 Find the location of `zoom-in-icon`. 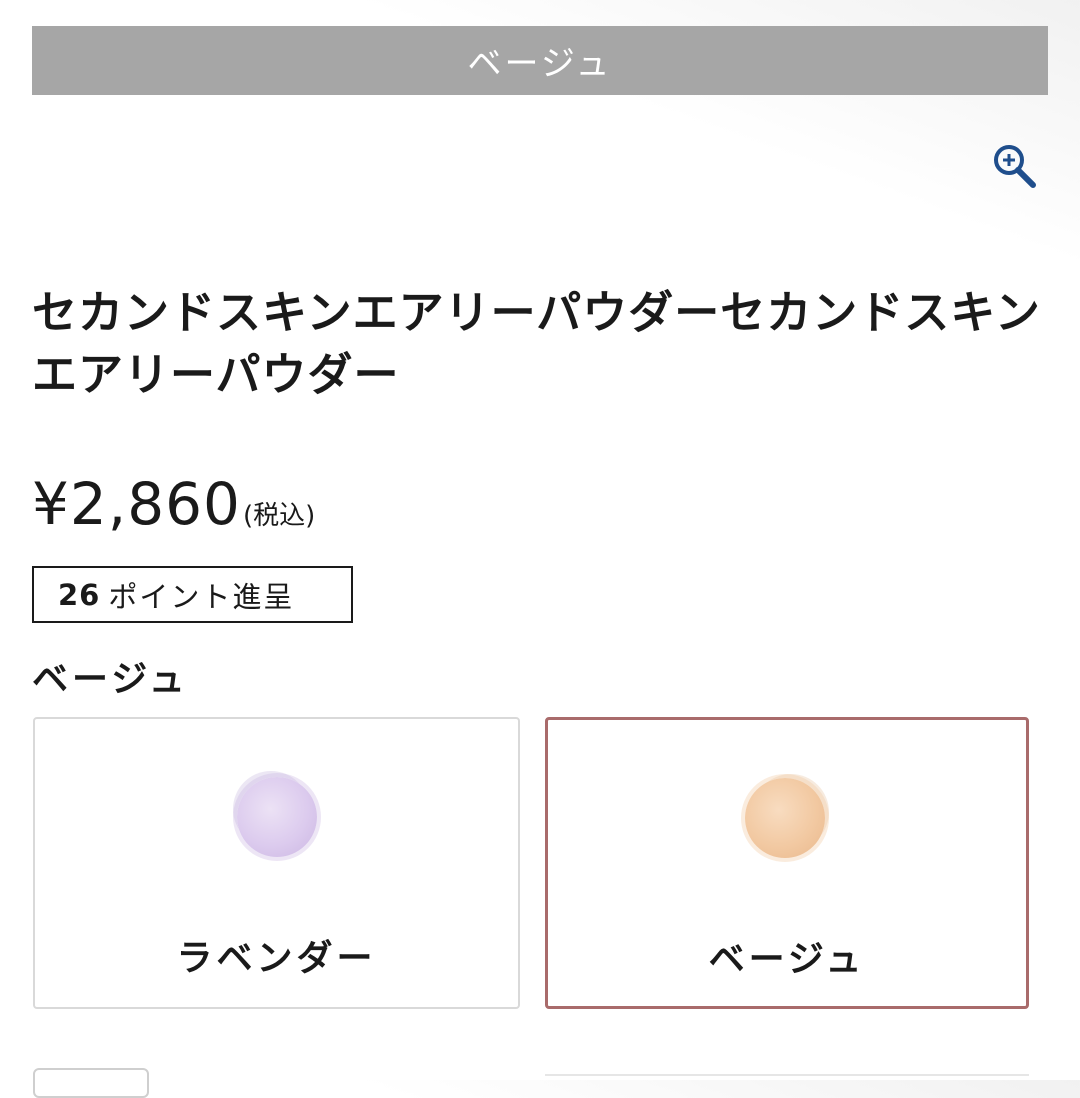

zoom-in-icon is located at coordinates (1015, 166).